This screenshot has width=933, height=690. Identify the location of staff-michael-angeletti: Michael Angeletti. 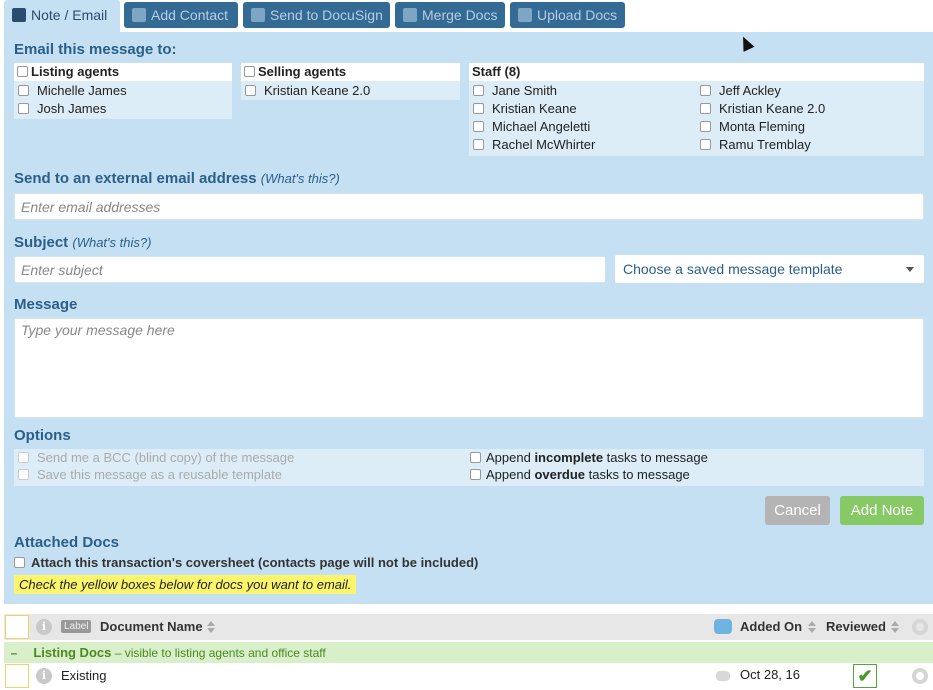
(531, 126).